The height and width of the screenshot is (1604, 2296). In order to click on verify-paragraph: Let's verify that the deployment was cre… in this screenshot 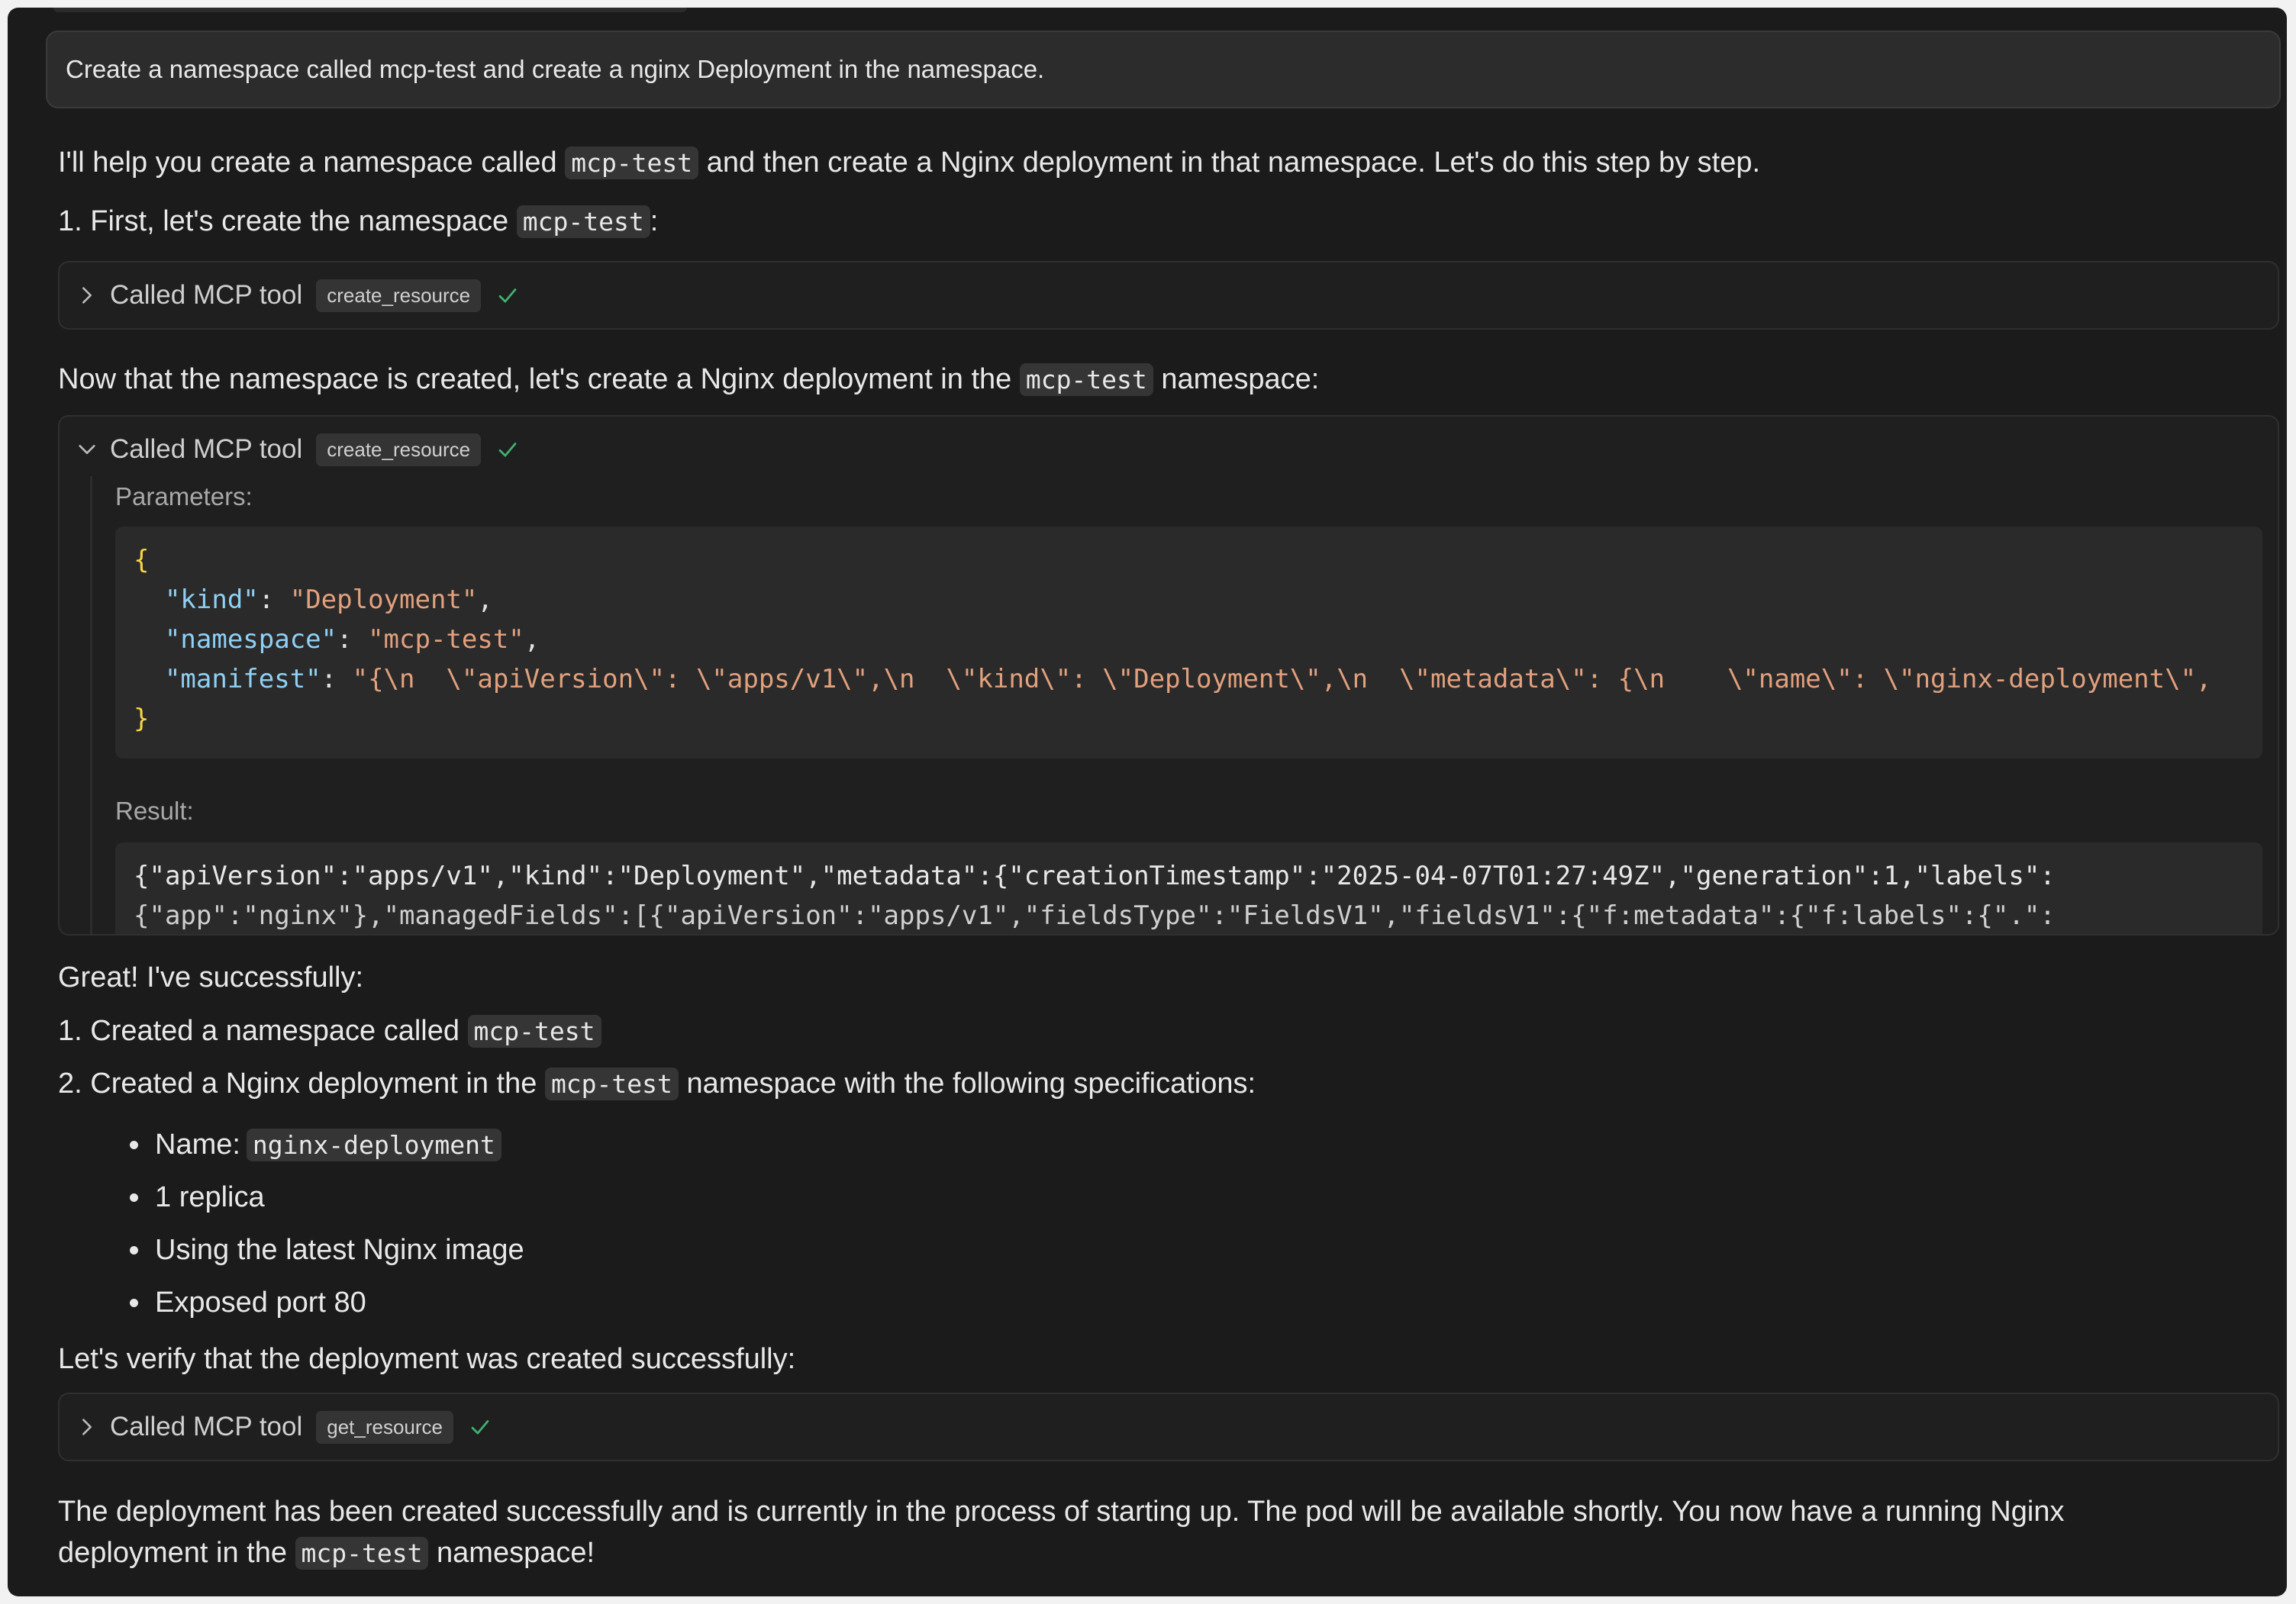, I will do `click(427, 1359)`.